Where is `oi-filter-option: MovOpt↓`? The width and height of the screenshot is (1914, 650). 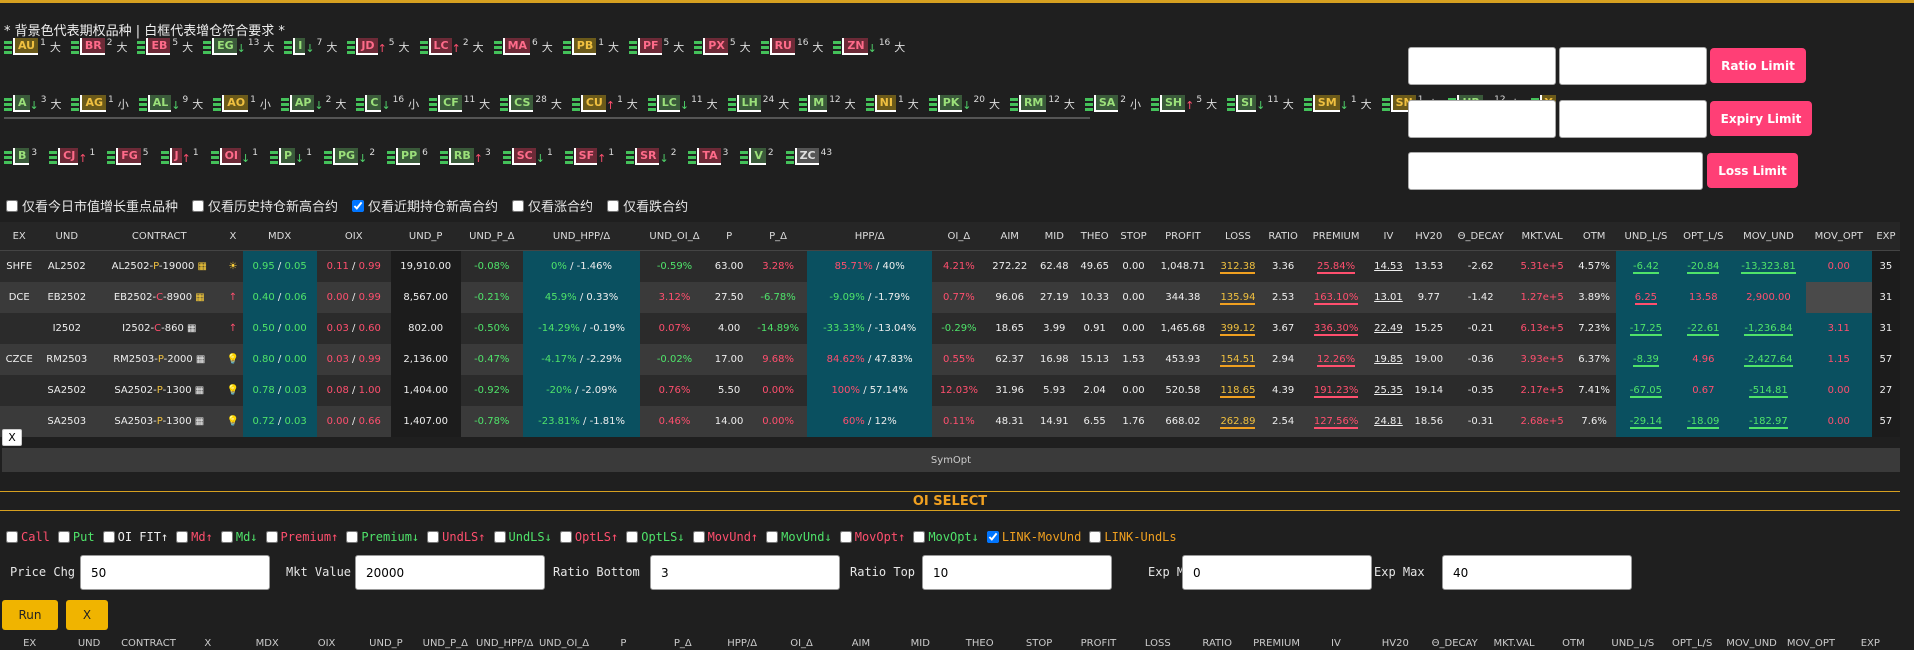 oi-filter-option: MovOpt↓ is located at coordinates (946, 537).